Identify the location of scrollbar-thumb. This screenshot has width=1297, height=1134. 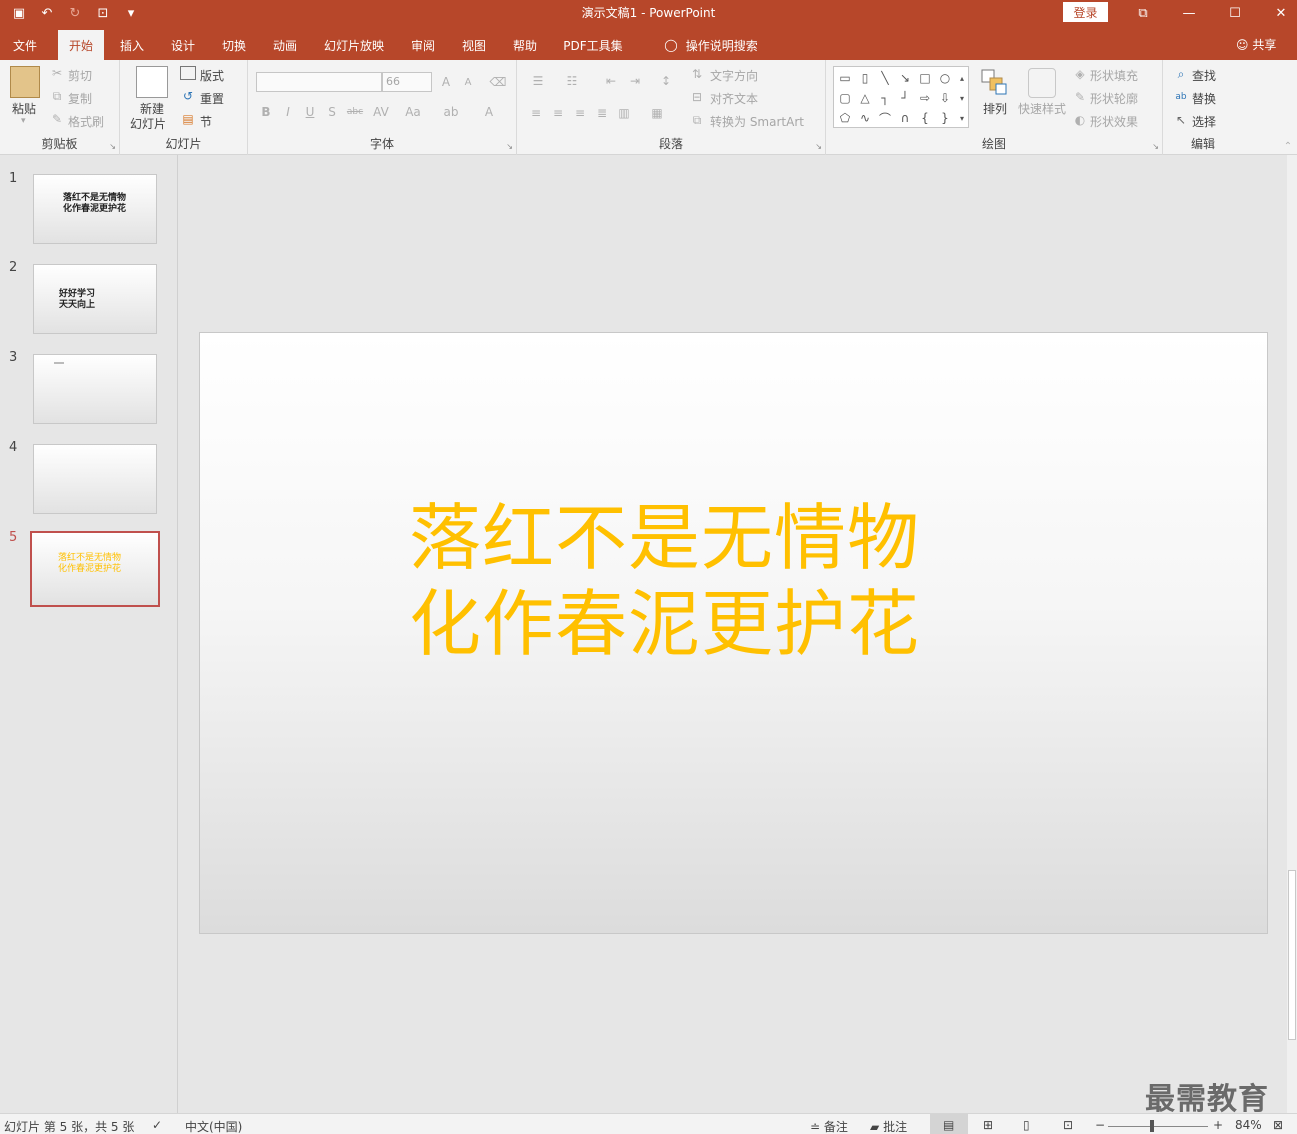
(1292, 955).